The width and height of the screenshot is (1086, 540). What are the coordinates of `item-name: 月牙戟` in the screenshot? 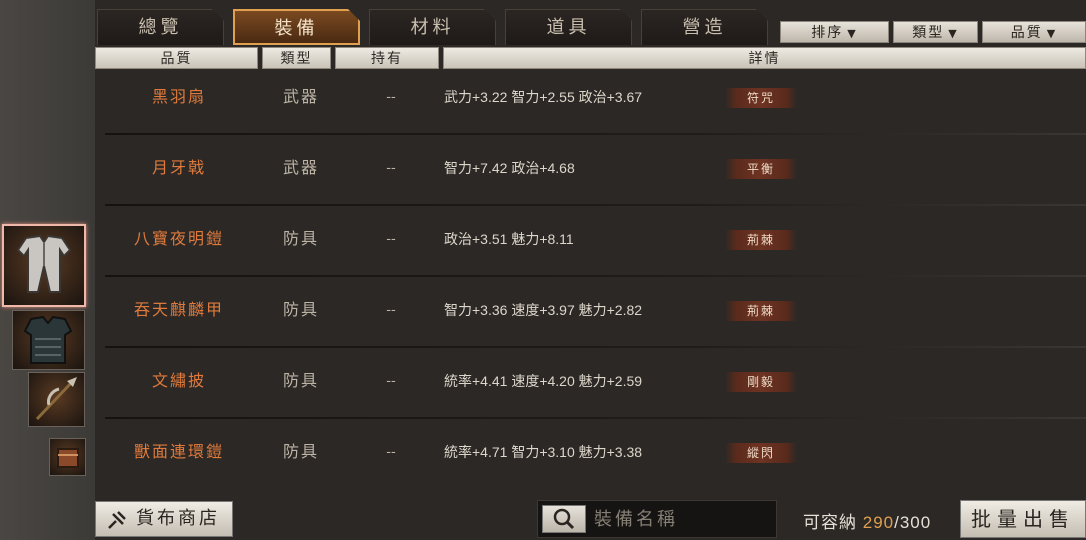 It's located at (178, 167).